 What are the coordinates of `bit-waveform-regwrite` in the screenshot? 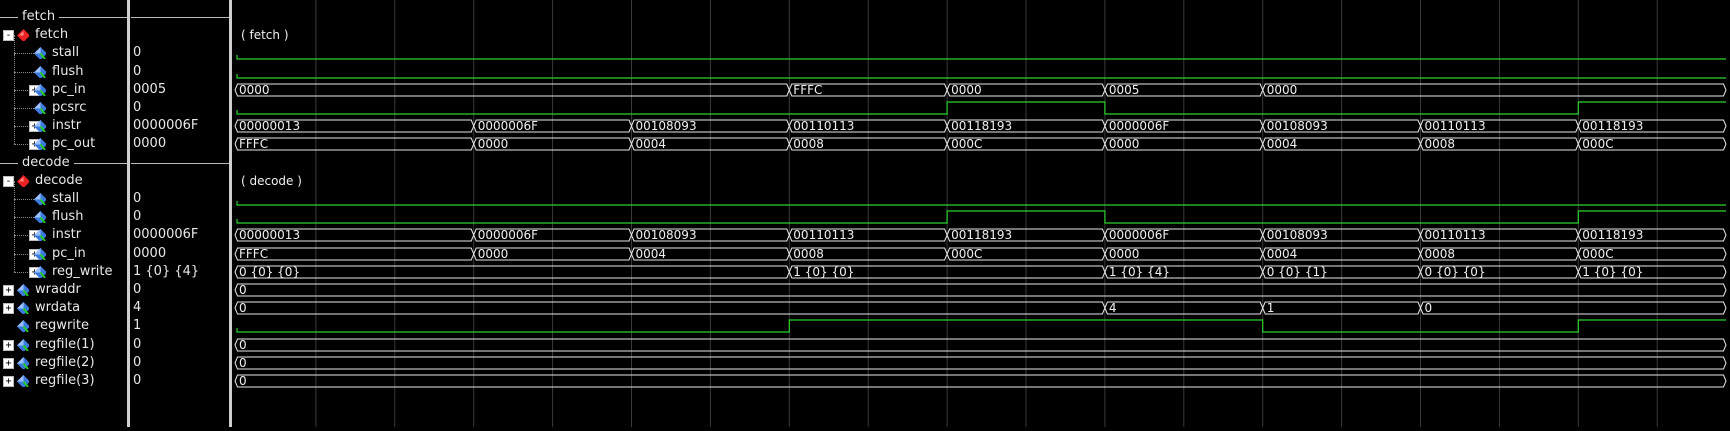 It's located at (981, 326).